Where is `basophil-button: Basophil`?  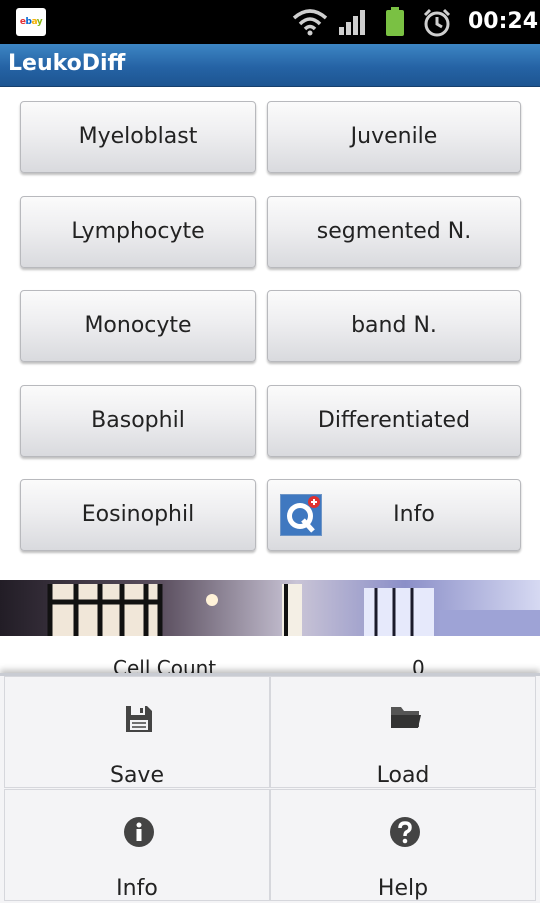
basophil-button: Basophil is located at coordinates (138, 421).